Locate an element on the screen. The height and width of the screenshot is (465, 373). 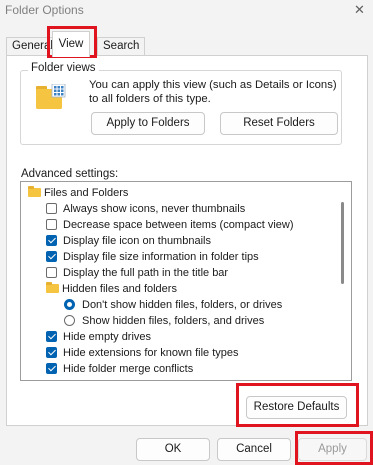
advanced-settings-label: Advanced settings: is located at coordinates (70, 174).